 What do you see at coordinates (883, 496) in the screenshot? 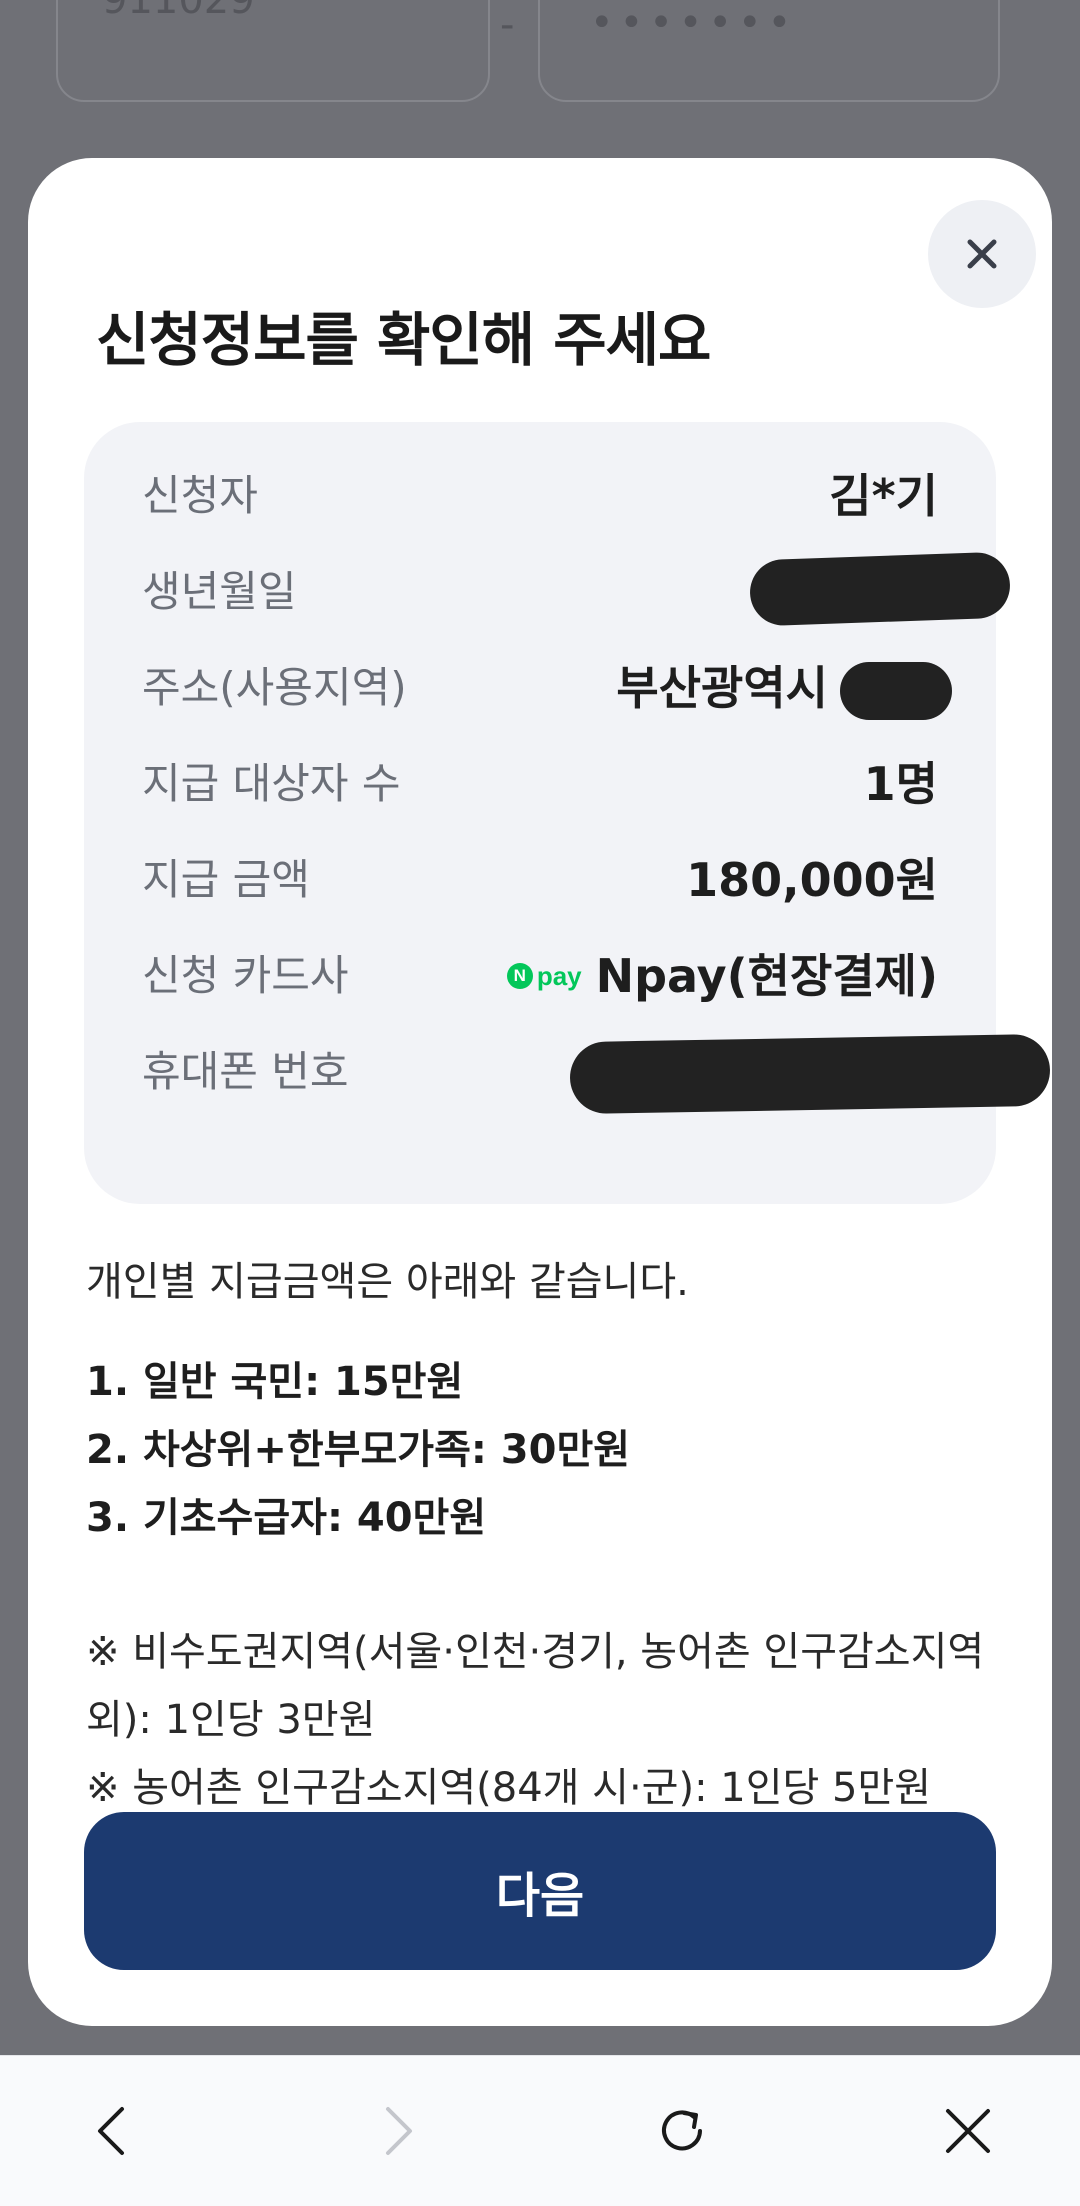
I see `row-value: 김*기` at bounding box center [883, 496].